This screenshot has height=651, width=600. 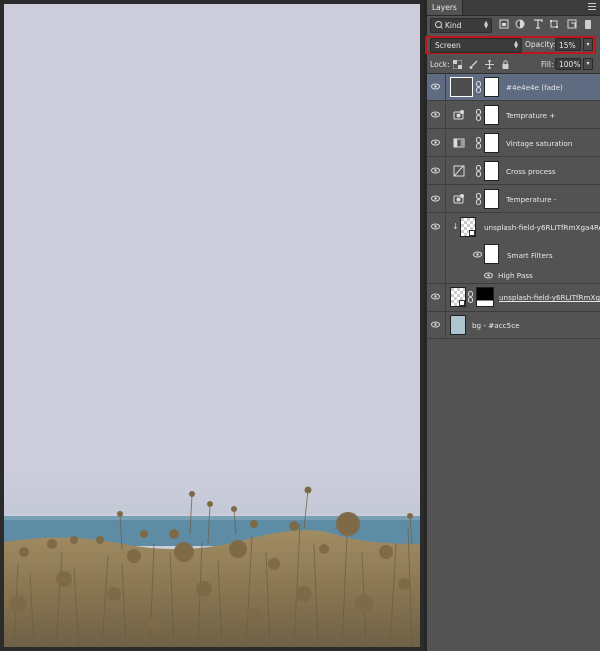 What do you see at coordinates (568, 64) in the screenshot?
I see `fill-input: 100%` at bounding box center [568, 64].